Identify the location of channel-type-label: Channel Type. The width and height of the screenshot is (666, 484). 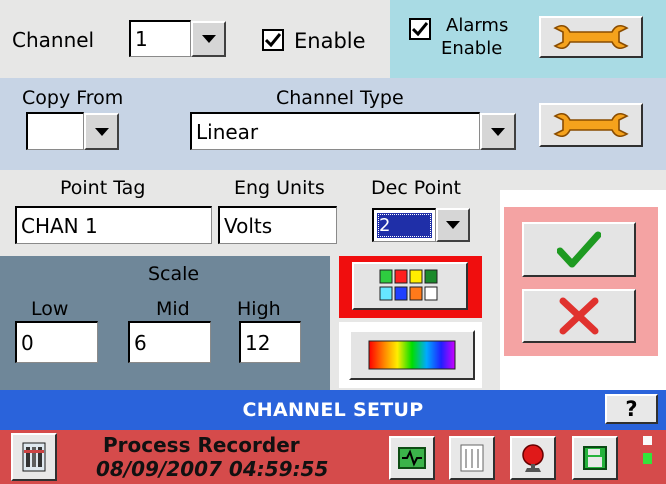
(340, 98).